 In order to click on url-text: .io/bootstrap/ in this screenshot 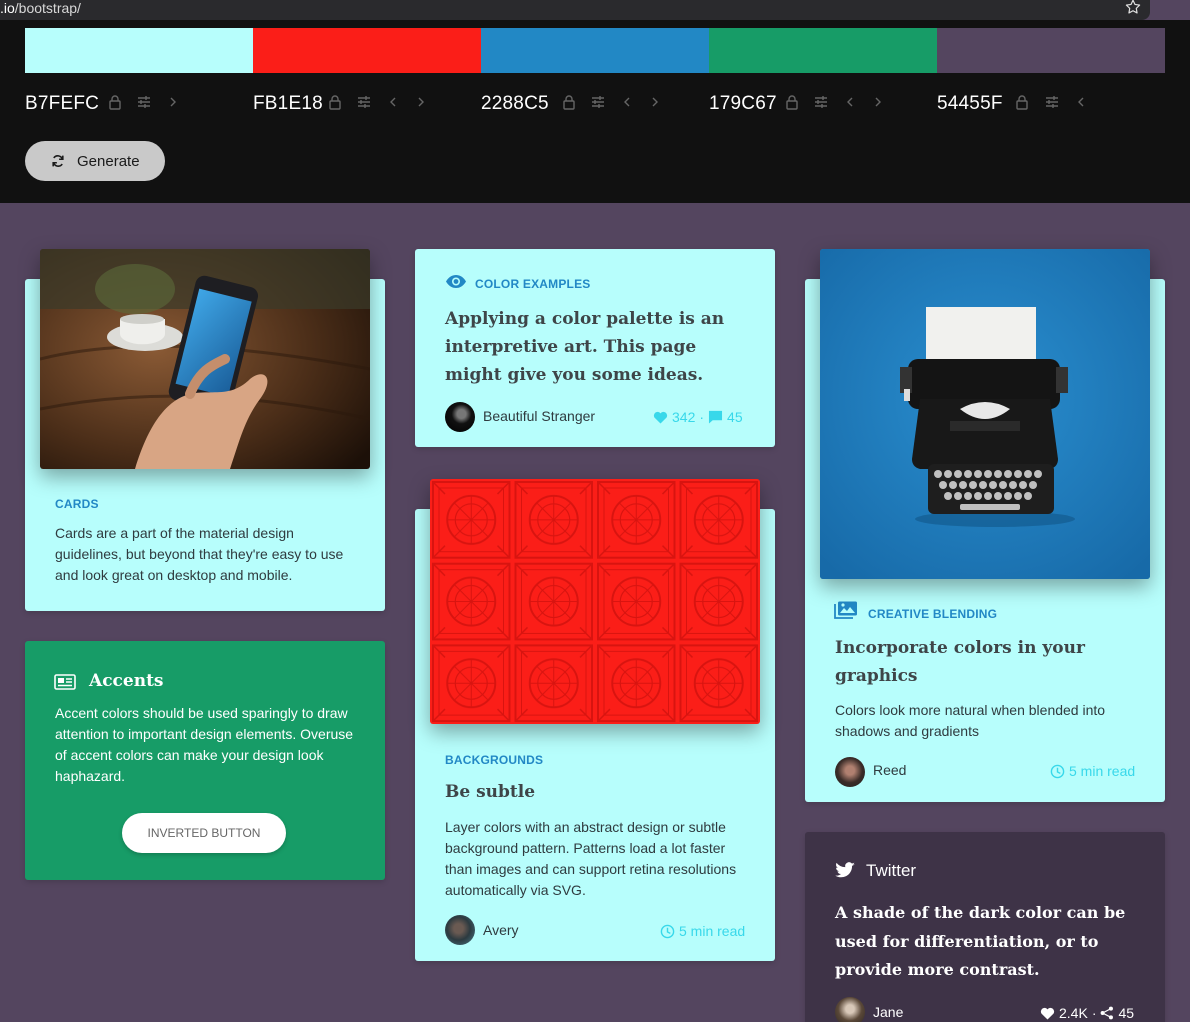, I will do `click(40, 8)`.